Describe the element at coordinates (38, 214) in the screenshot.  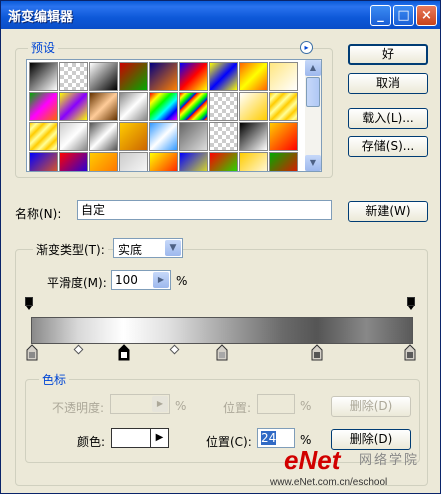
I see `name-label: 名称(N):` at that location.